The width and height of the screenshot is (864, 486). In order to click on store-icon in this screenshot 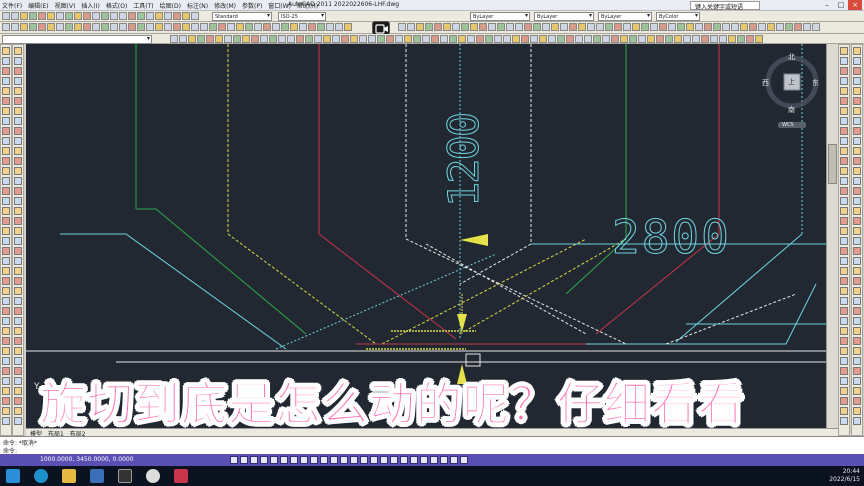, I will do `click(97, 476)`.